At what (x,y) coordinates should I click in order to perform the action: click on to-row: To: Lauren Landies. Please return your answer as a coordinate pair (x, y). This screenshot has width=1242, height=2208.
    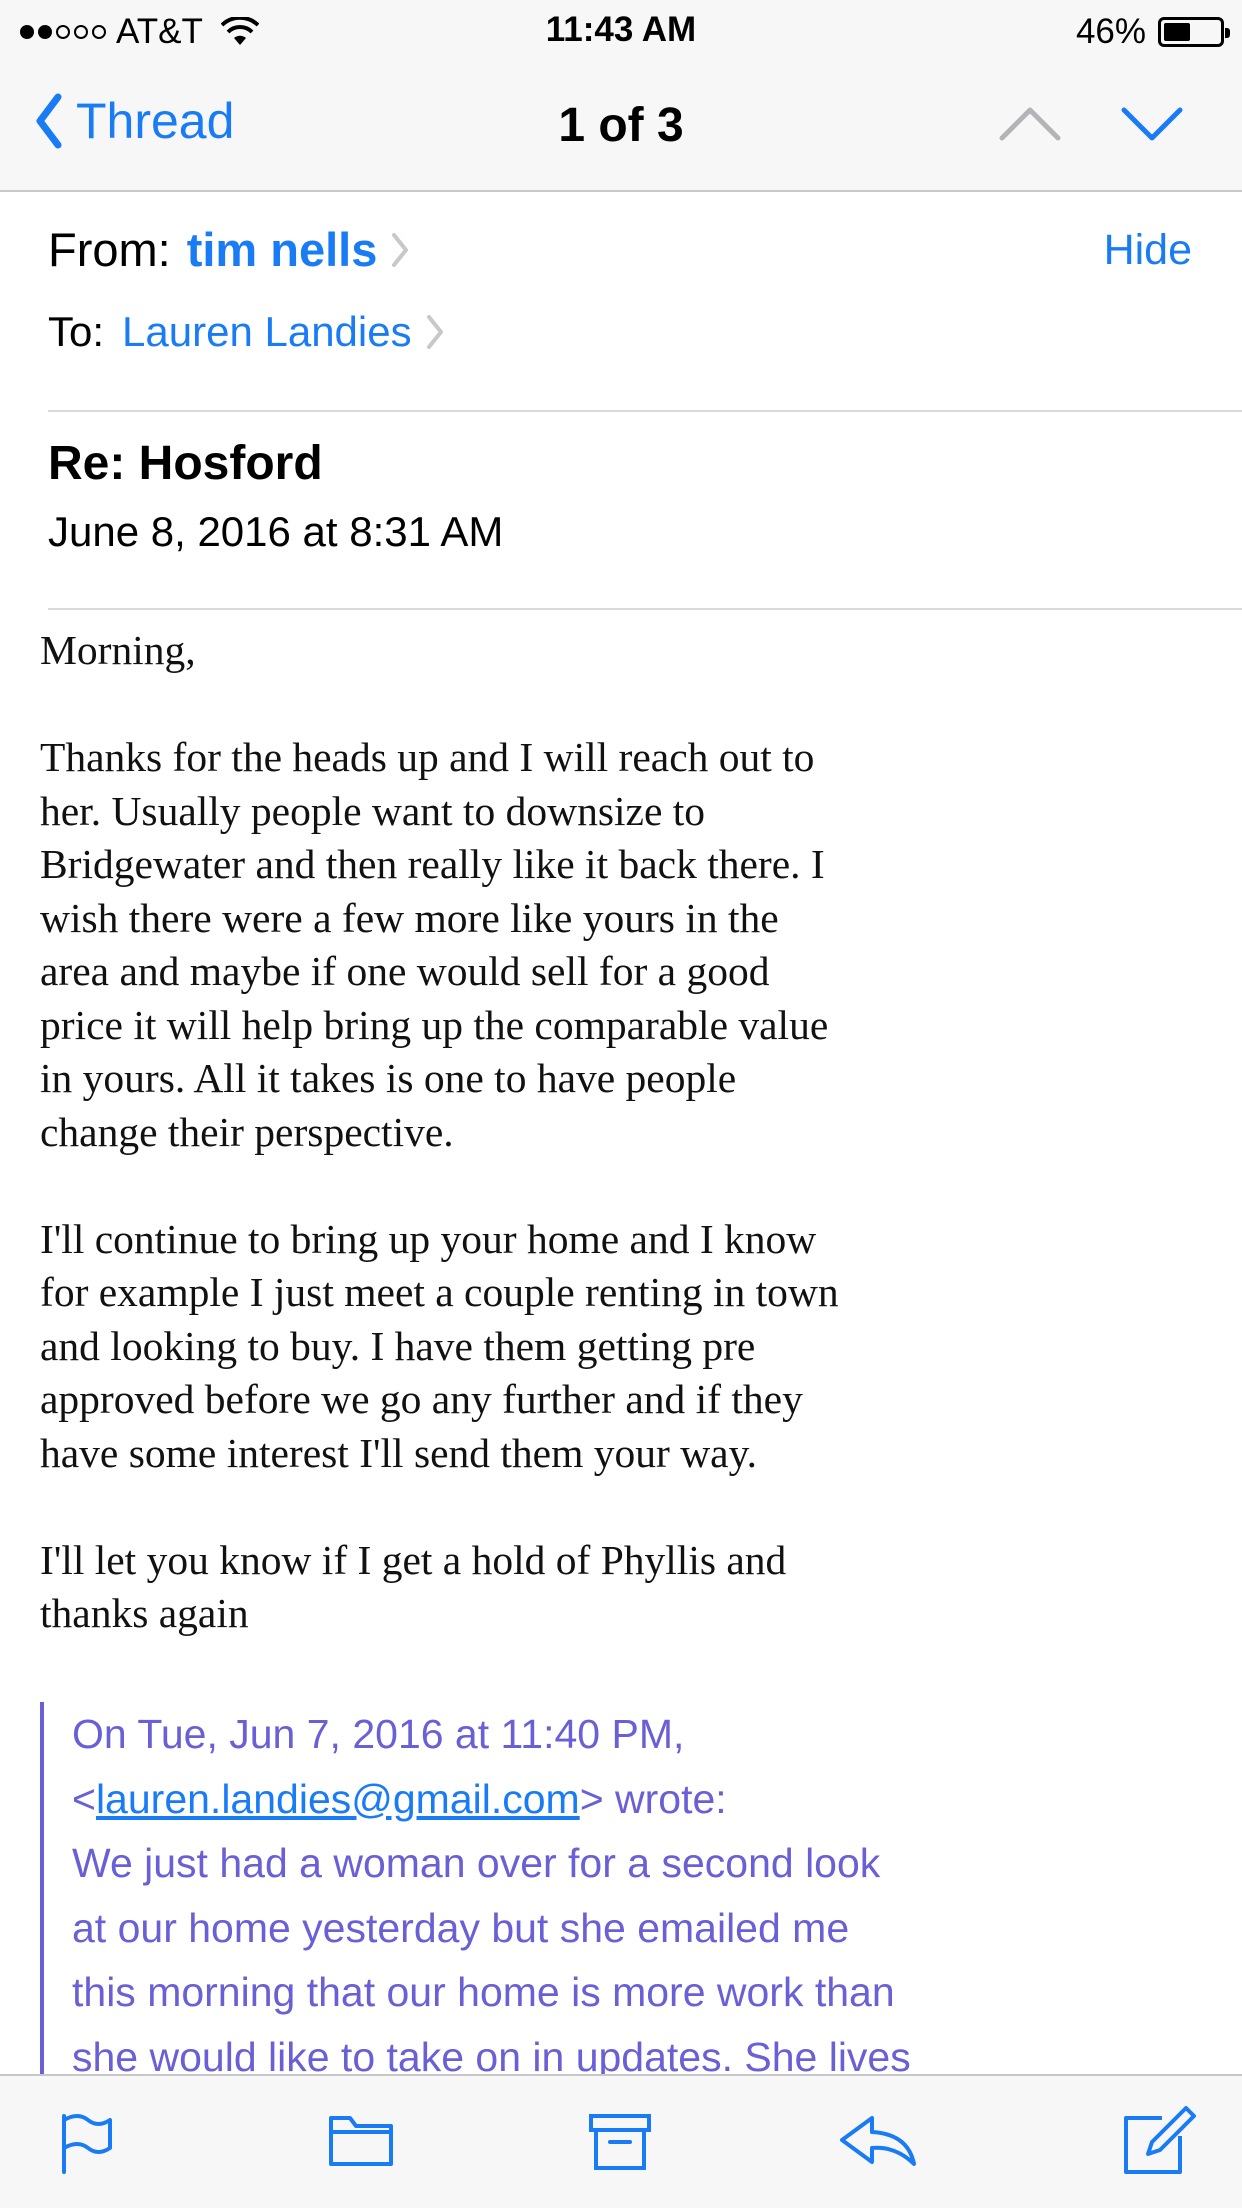
    Looking at the image, I should click on (246, 332).